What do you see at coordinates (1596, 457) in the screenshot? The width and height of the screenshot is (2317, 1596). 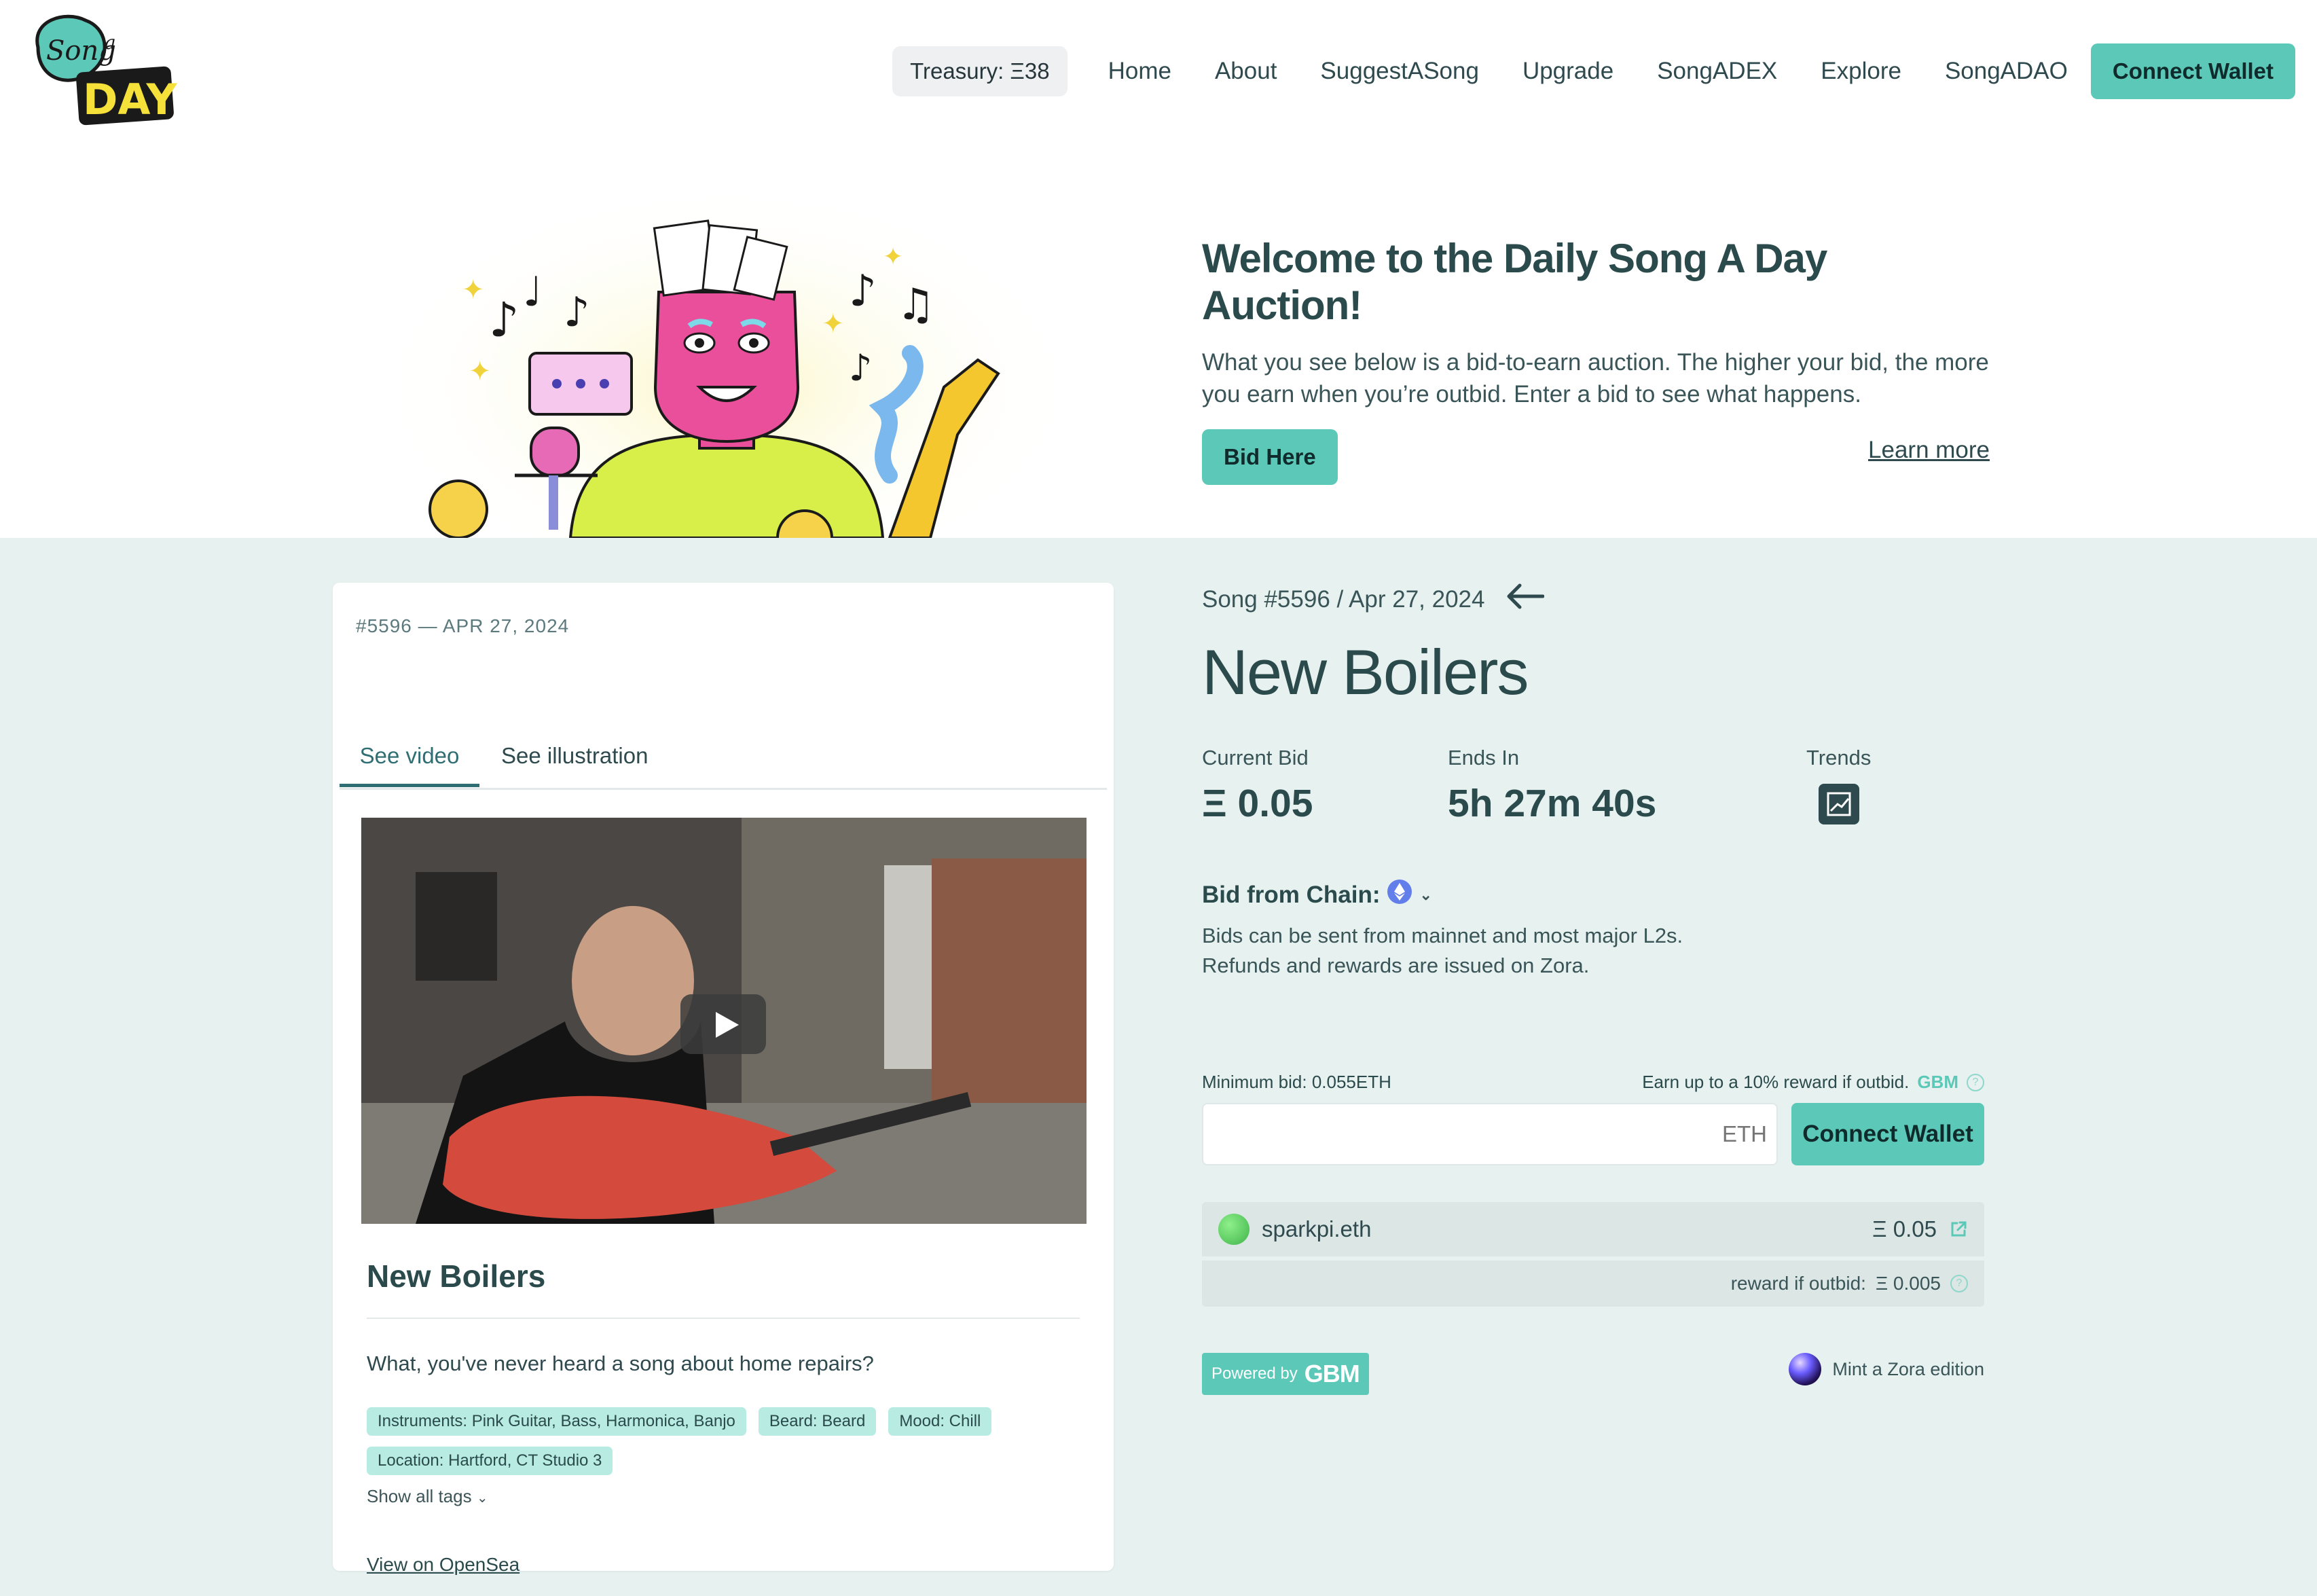 I see `hero-actions: Bid Here Learn more` at bounding box center [1596, 457].